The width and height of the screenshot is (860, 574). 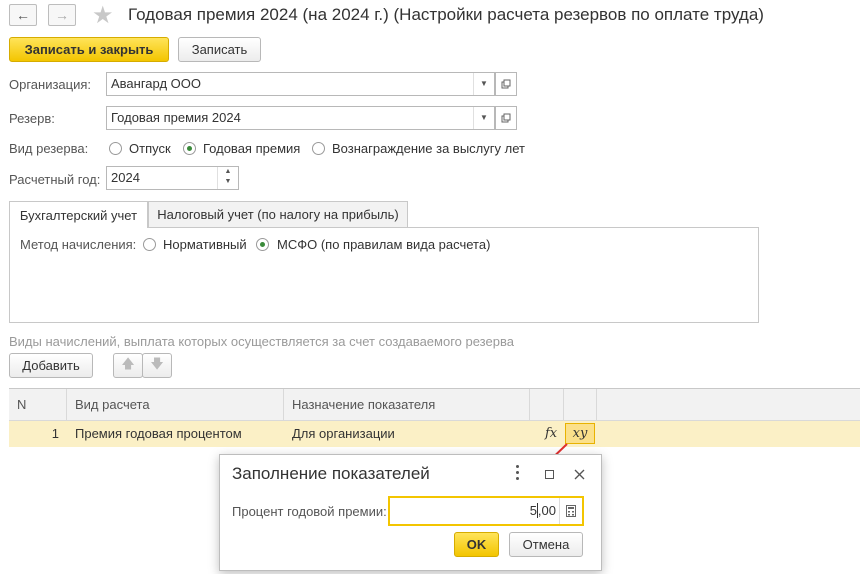 What do you see at coordinates (383, 244) in the screenshot?
I see `radio-ifrs-label: МСФО (по правилам вида расчета)` at bounding box center [383, 244].